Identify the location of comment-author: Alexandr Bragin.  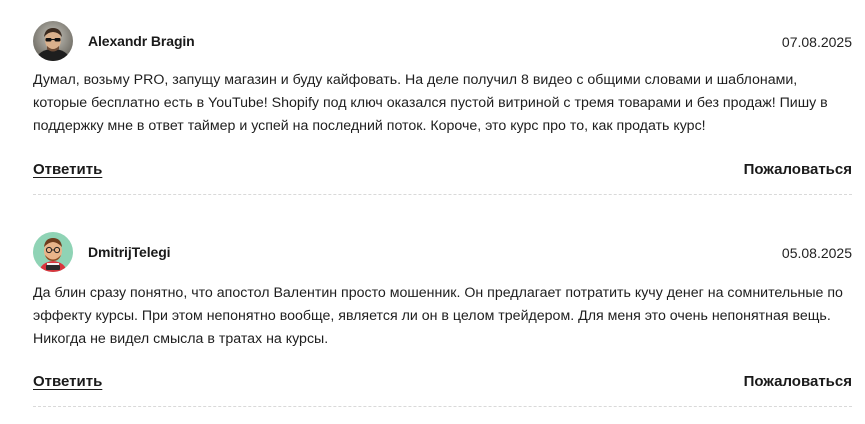
(141, 41).